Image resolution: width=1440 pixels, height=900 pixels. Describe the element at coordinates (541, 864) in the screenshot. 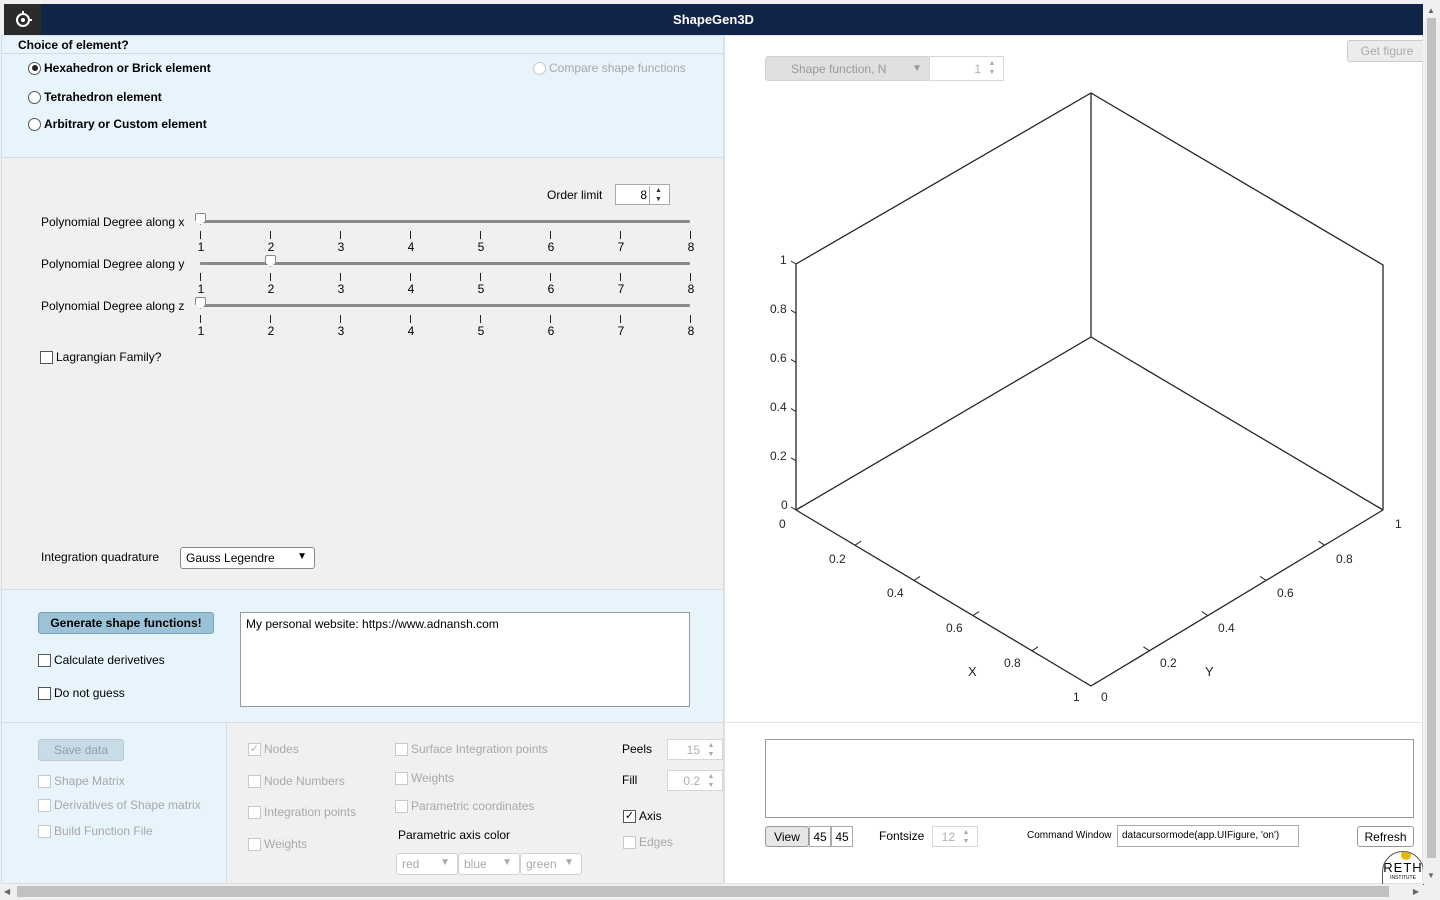

I see `axis-color-value: green` at that location.